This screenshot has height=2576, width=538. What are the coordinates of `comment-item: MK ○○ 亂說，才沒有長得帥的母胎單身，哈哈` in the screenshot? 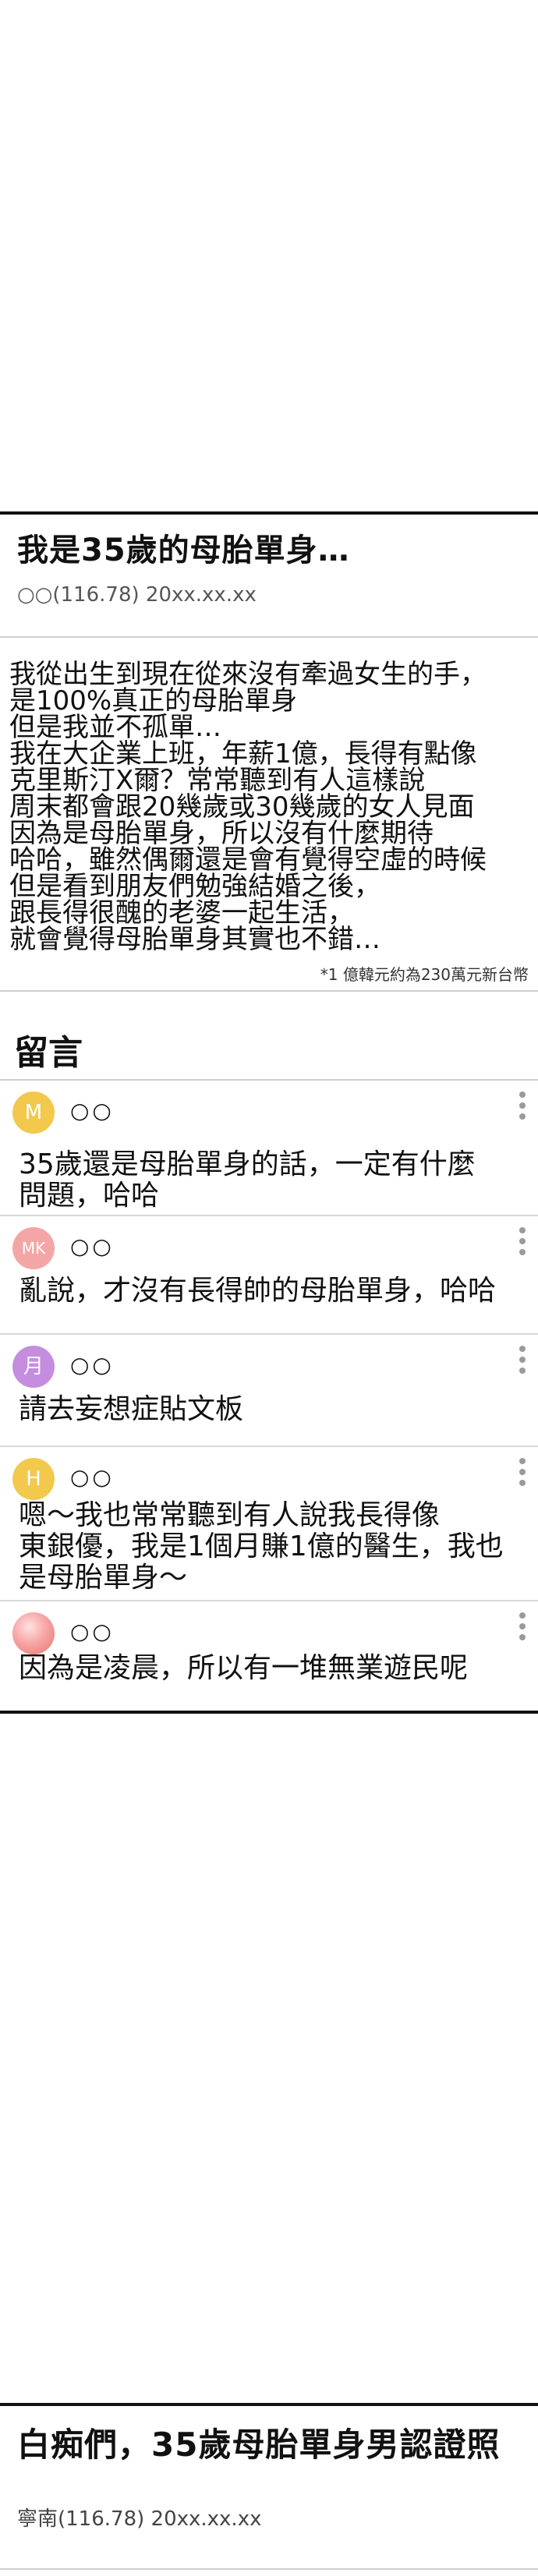 It's located at (269, 1275).